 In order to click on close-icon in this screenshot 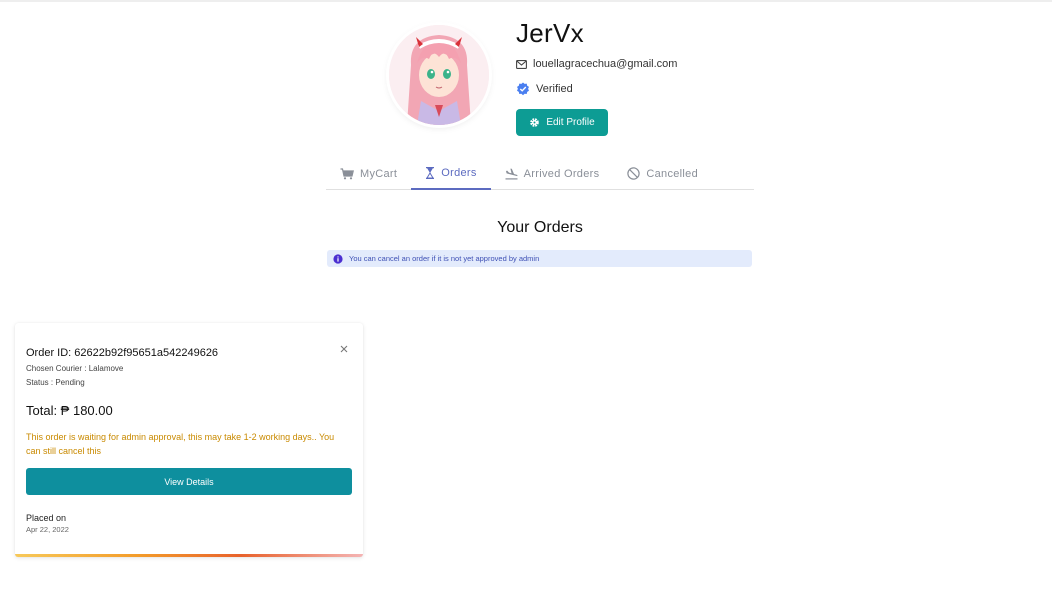, I will do `click(344, 349)`.